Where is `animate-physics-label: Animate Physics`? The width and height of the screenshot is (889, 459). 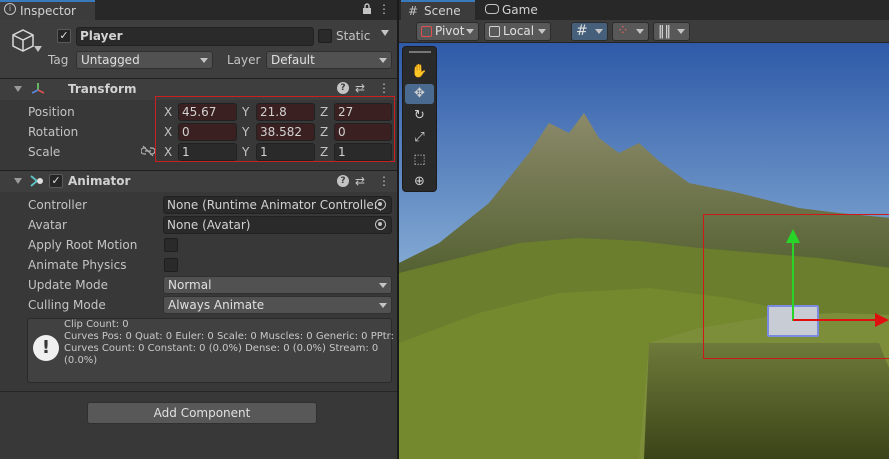 animate-physics-label: Animate Physics is located at coordinates (77, 265).